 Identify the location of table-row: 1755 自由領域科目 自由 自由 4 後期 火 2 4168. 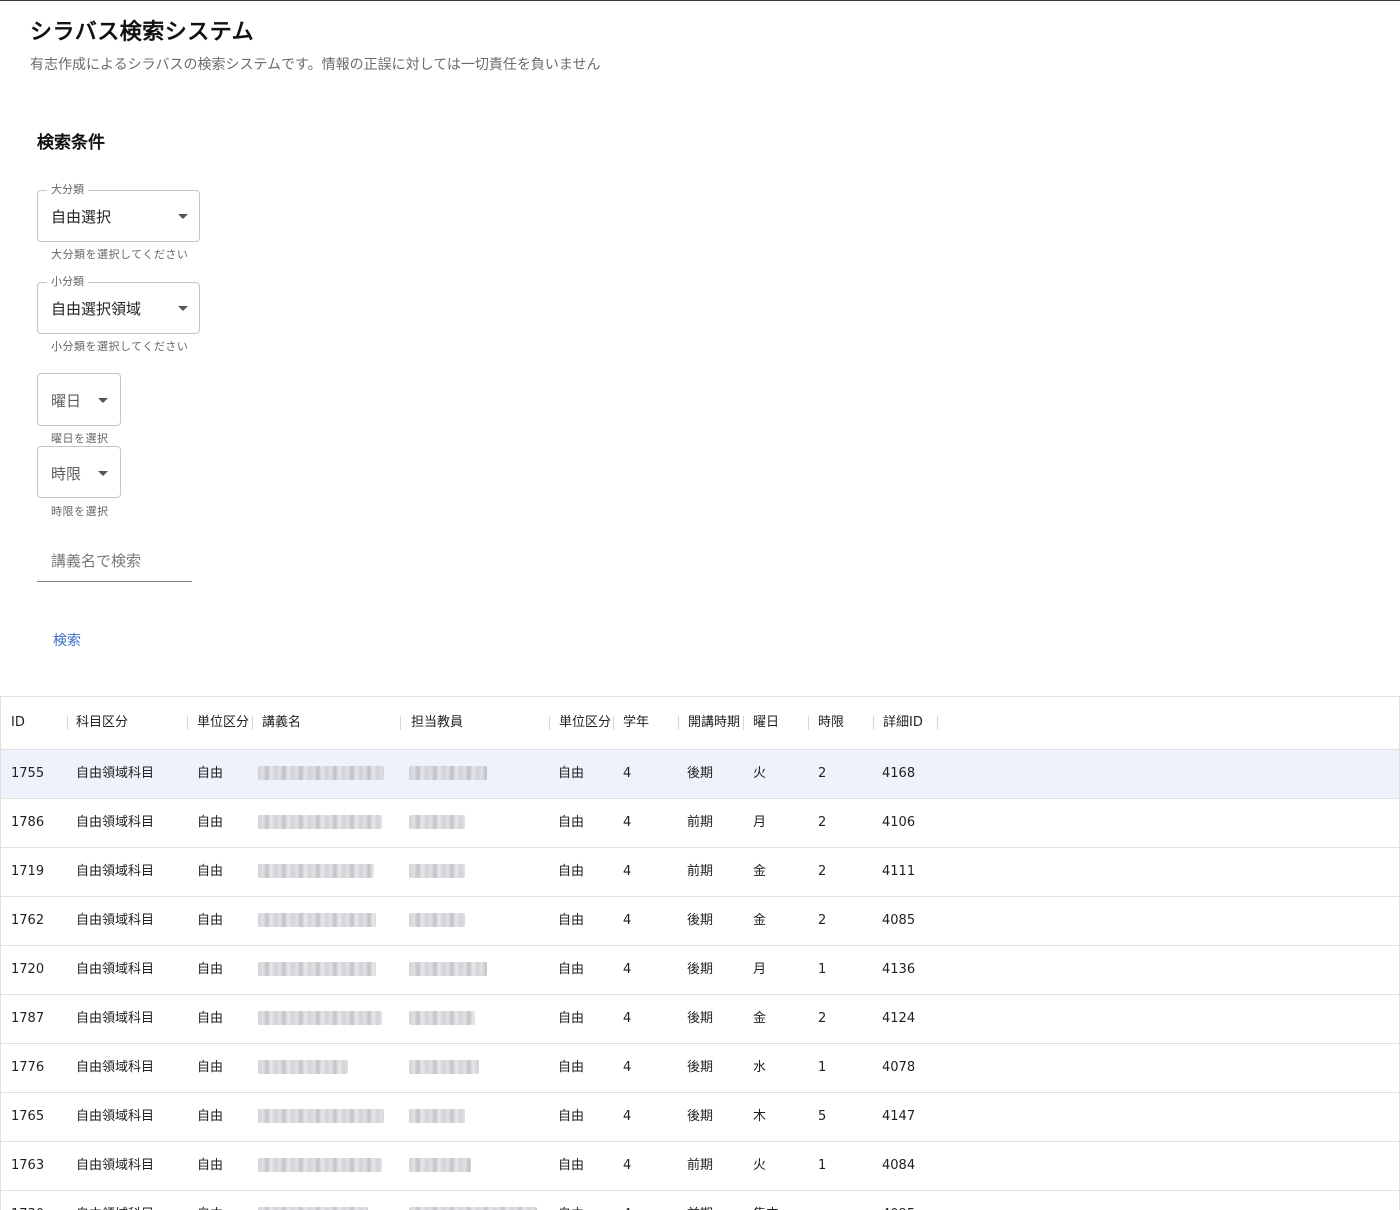
(700, 774).